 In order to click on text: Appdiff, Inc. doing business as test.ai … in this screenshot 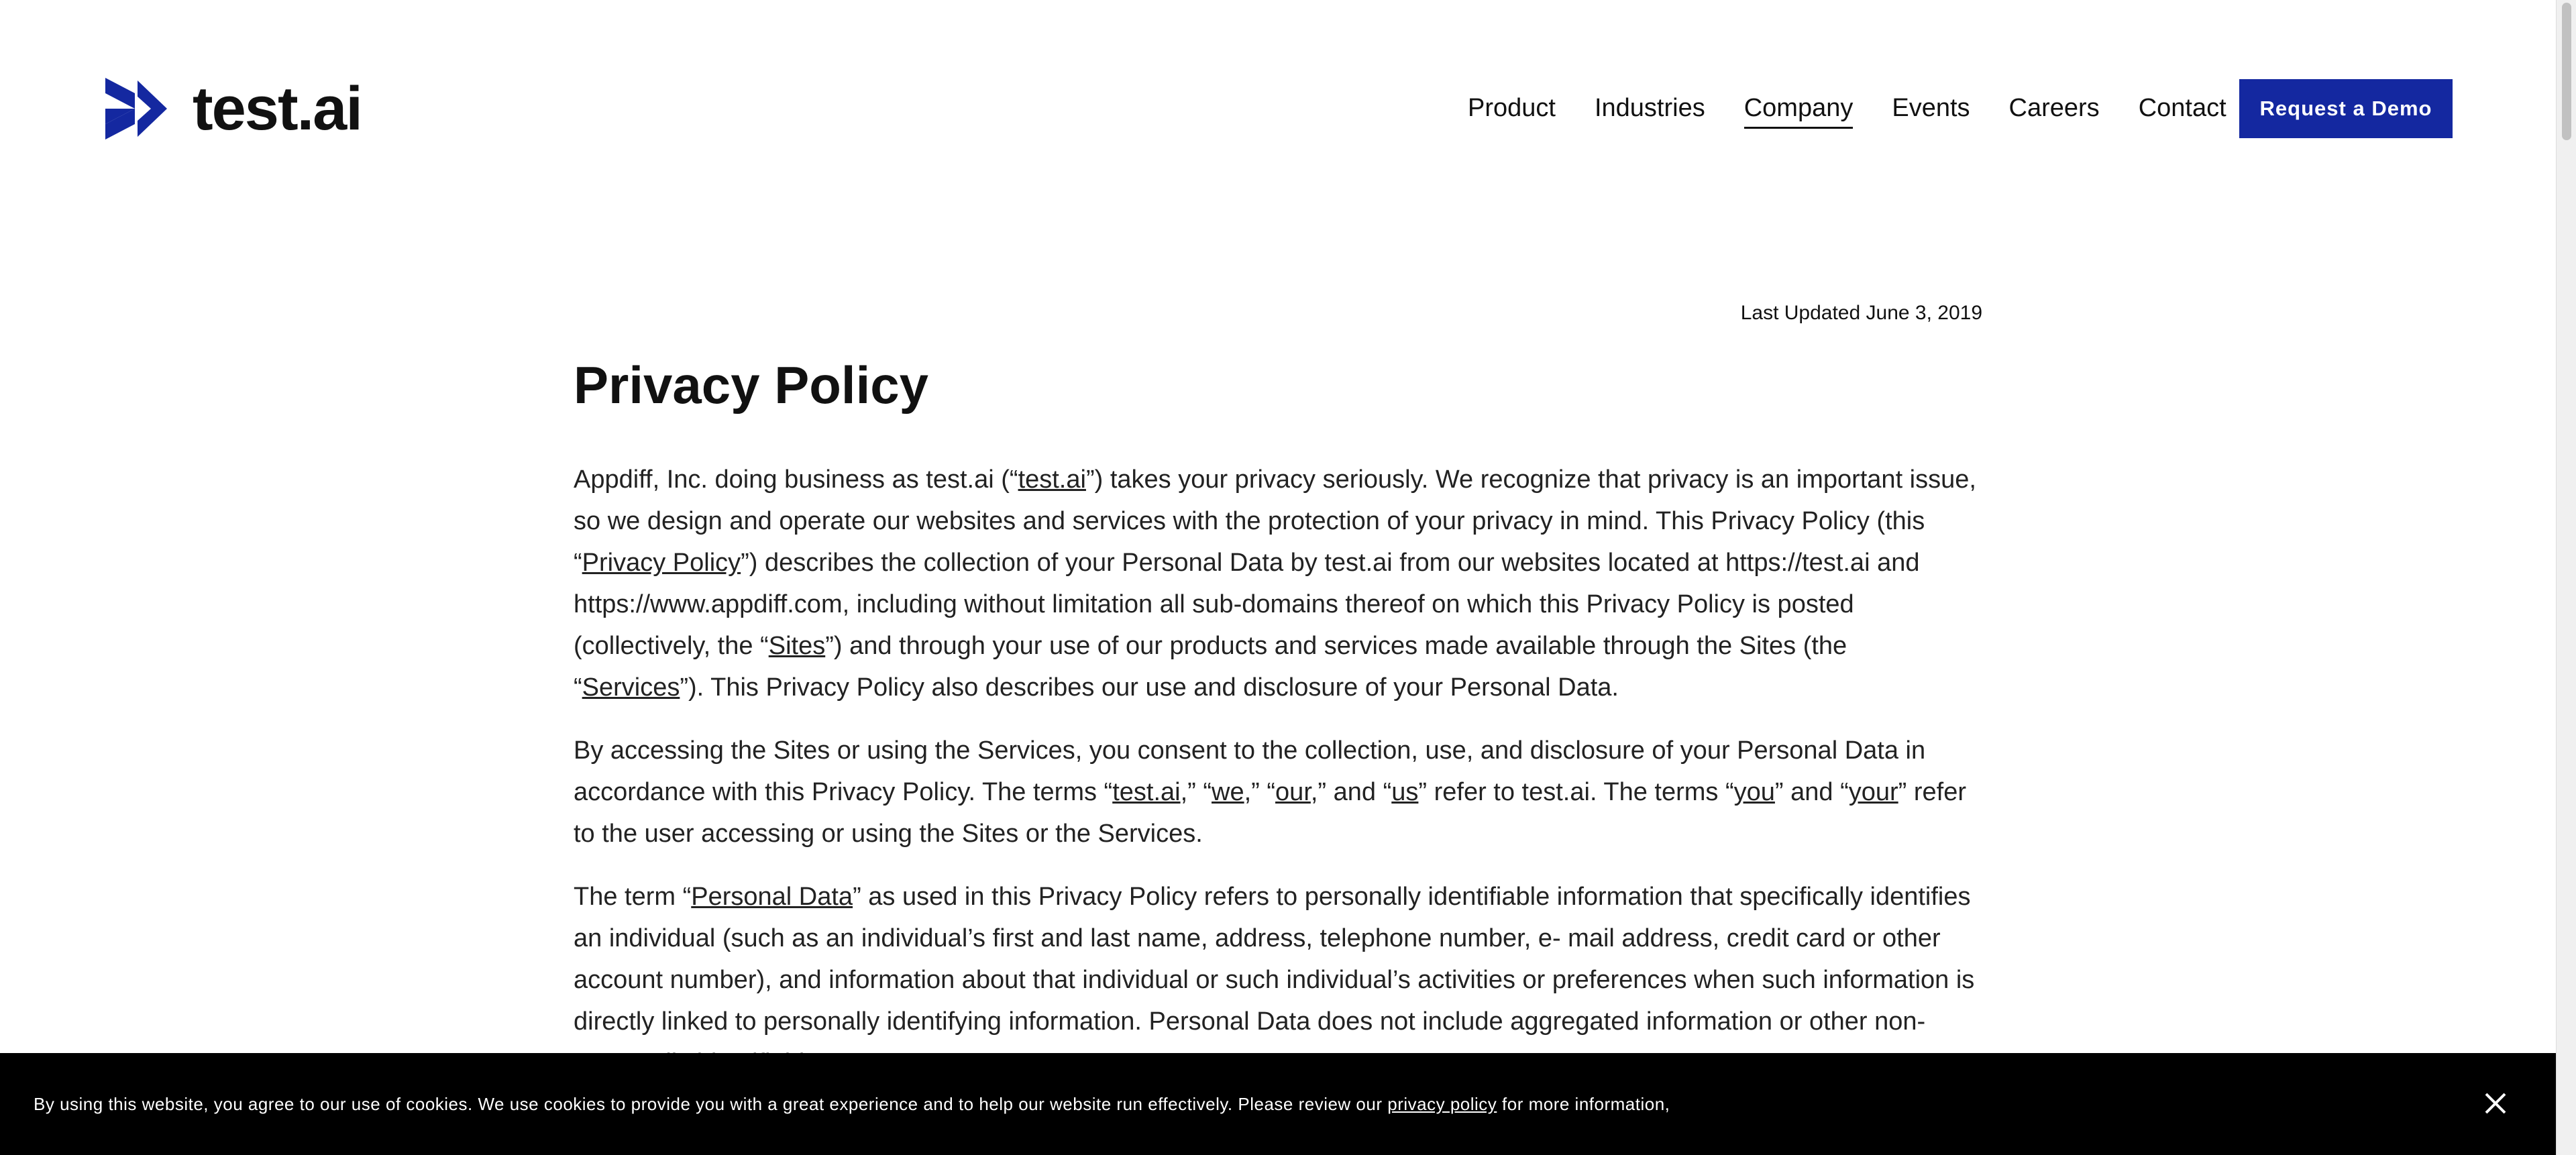, I will do `click(796, 479)`.